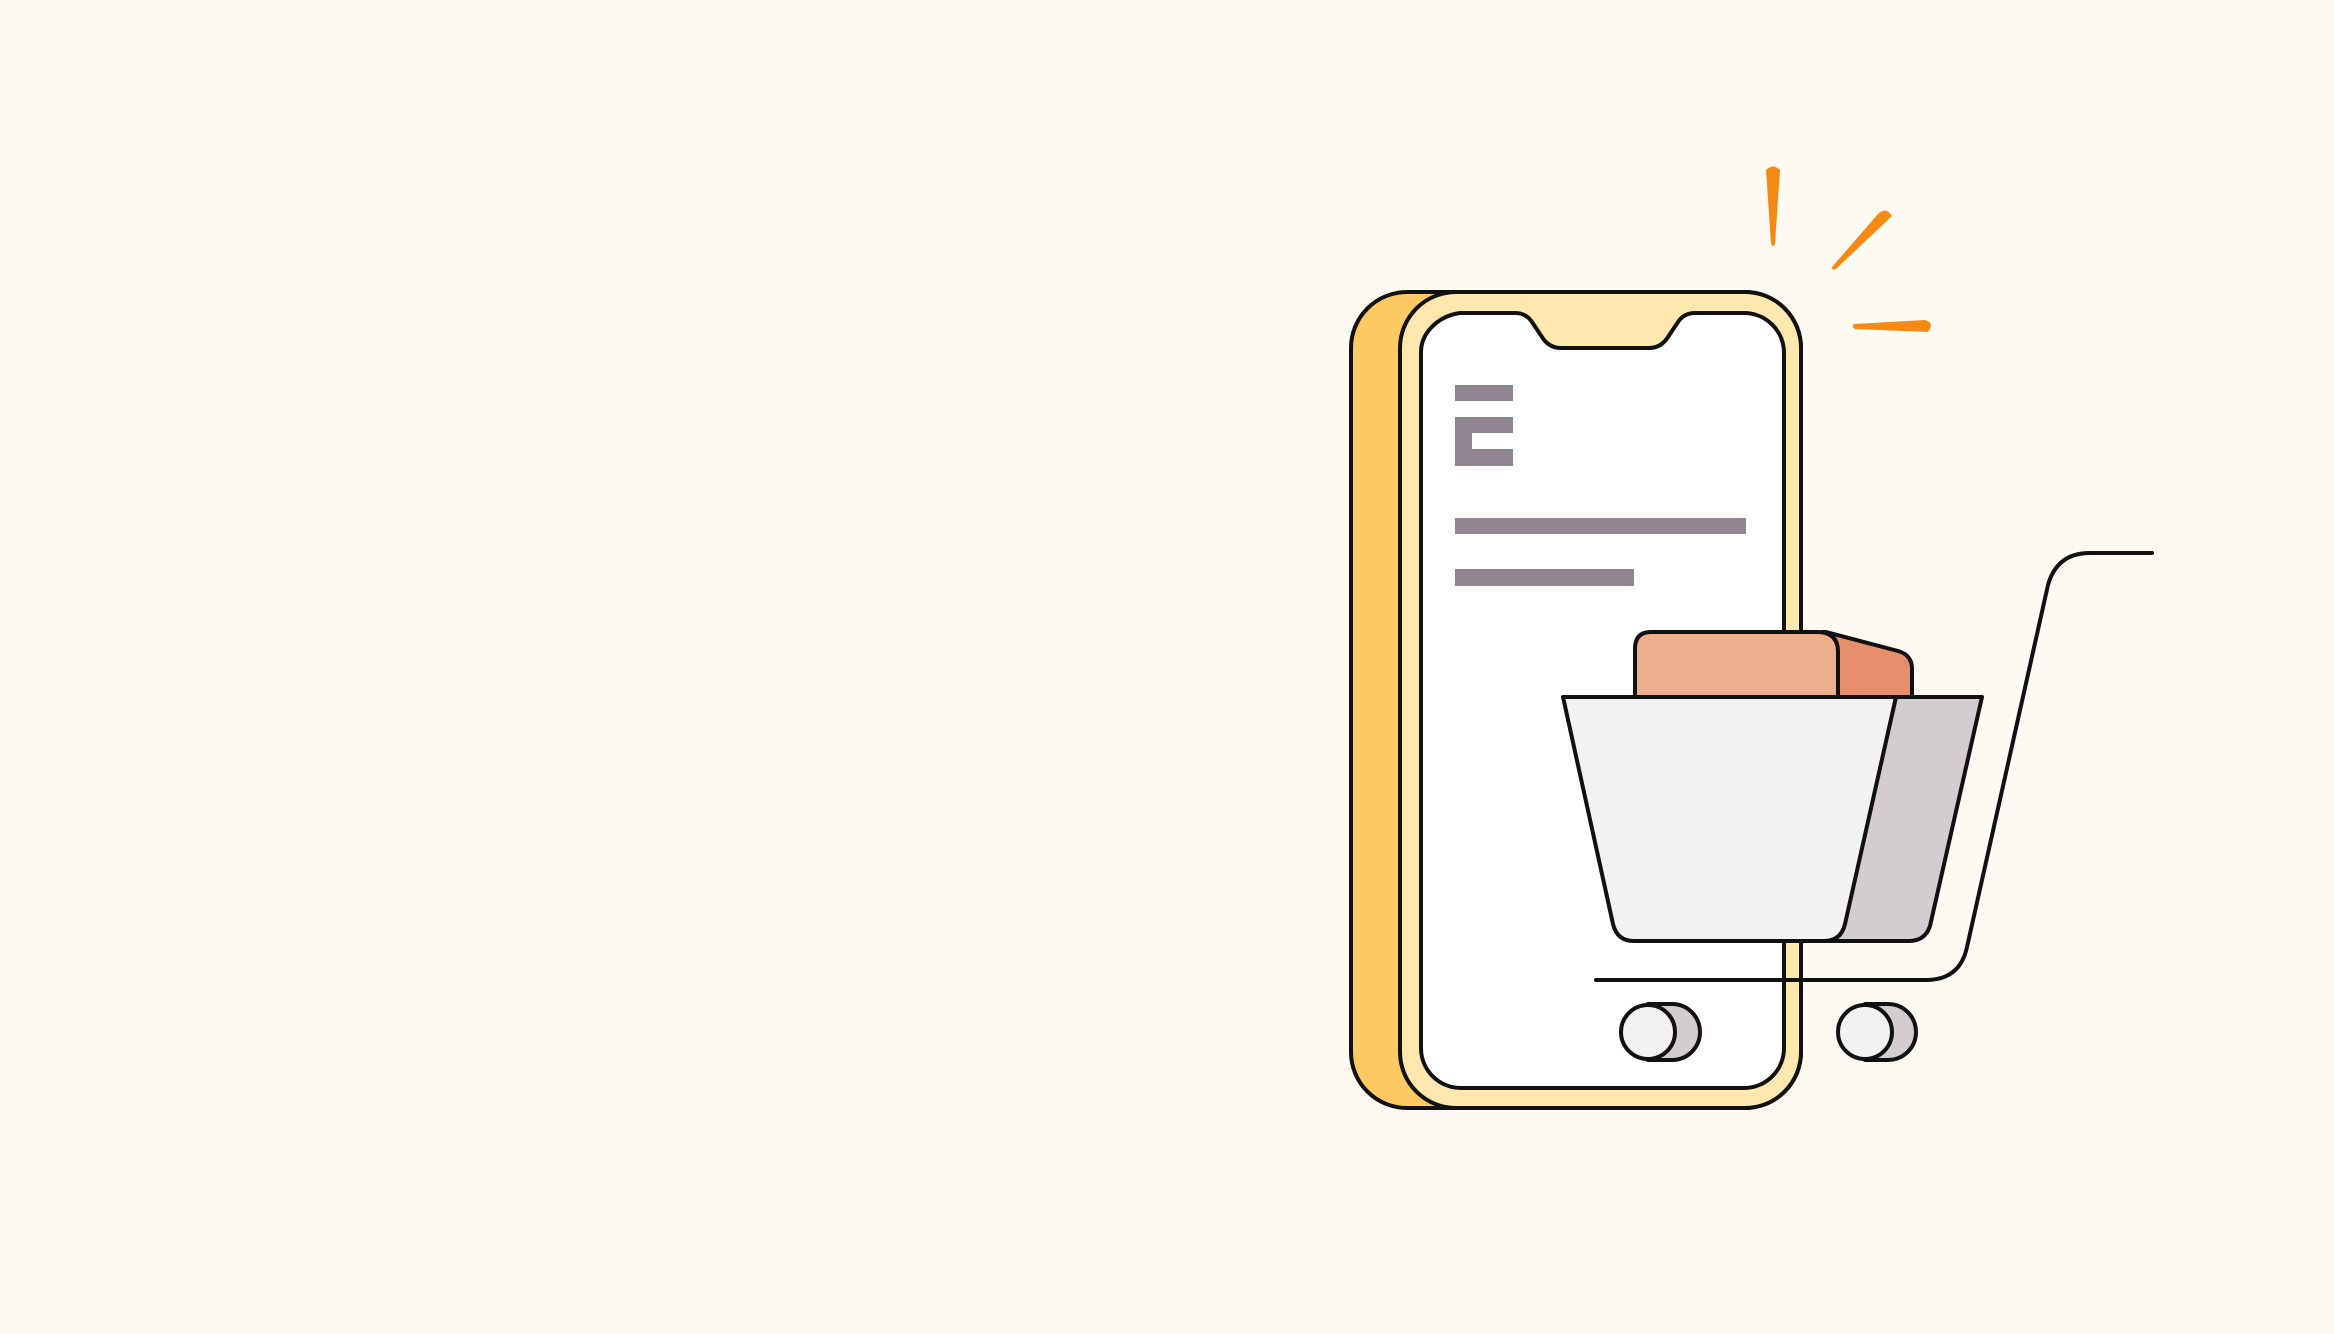  I want to click on cart-wheel-right, so click(1877, 1032).